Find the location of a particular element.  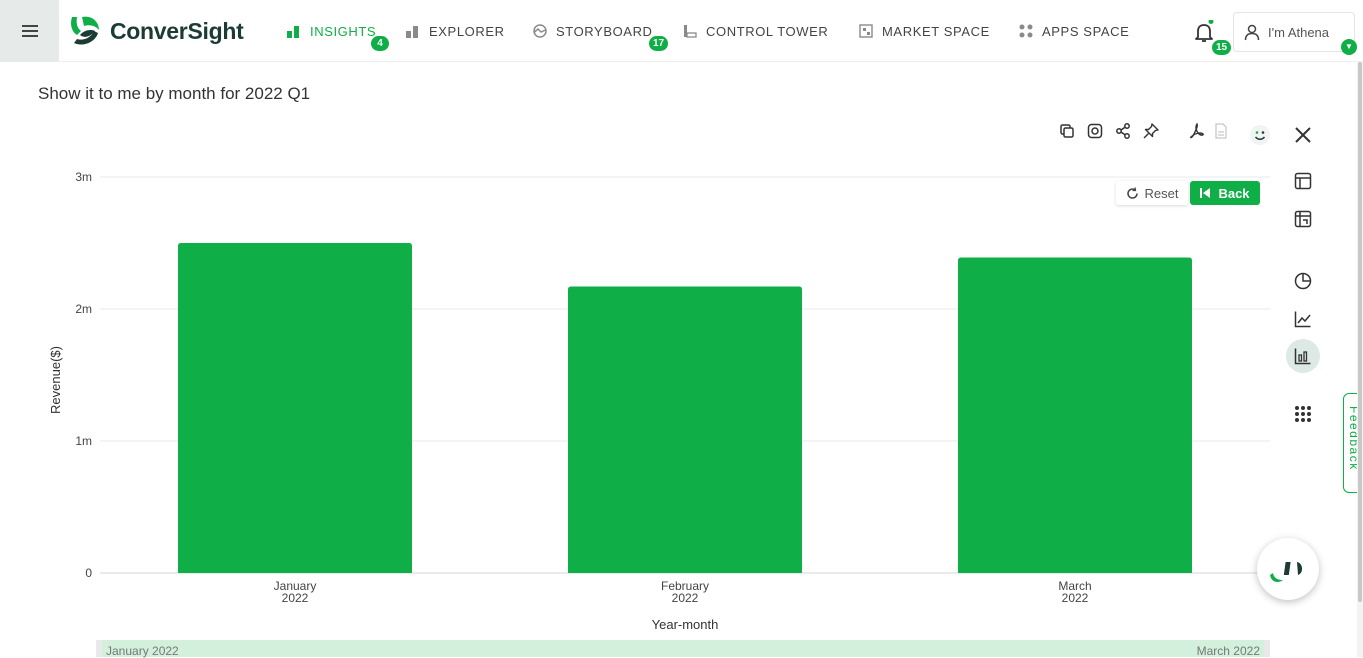

logo: ConverSight is located at coordinates (156, 31).